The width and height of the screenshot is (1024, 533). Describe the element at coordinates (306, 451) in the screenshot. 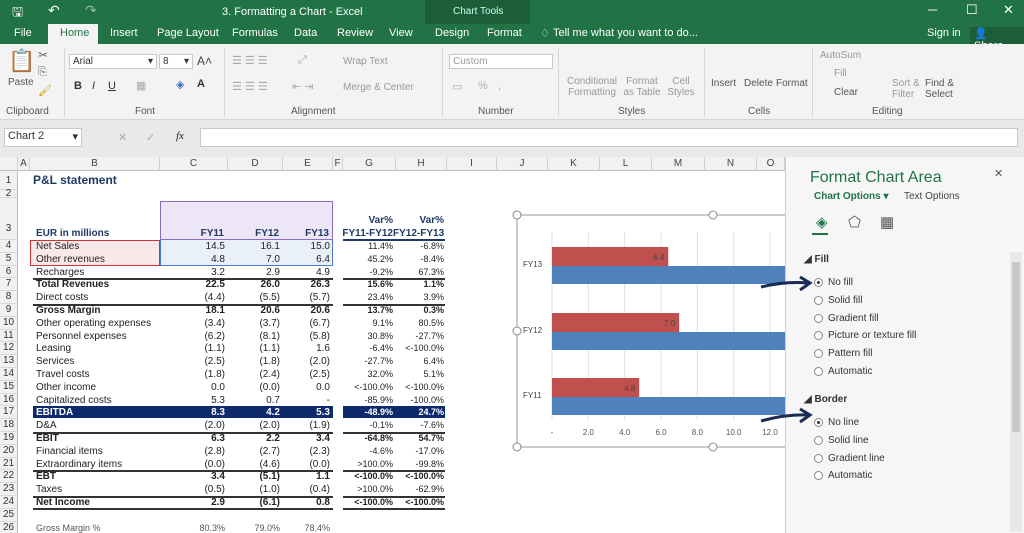

I see `cell-e: (2.3)` at that location.